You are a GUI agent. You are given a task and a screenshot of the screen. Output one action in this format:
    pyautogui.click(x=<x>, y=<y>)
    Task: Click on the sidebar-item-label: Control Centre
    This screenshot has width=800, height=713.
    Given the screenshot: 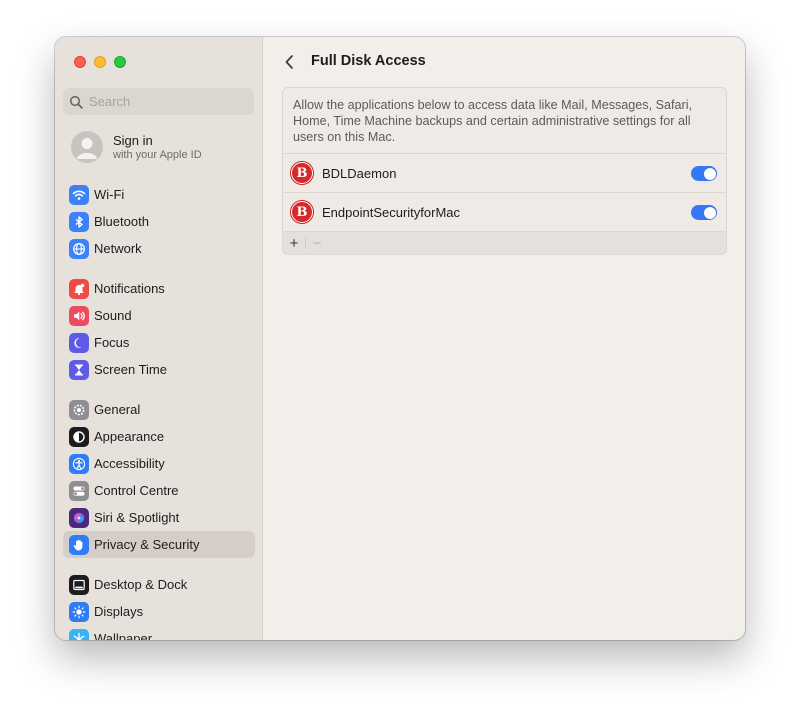 What is the action you would take?
    pyautogui.click(x=136, y=490)
    